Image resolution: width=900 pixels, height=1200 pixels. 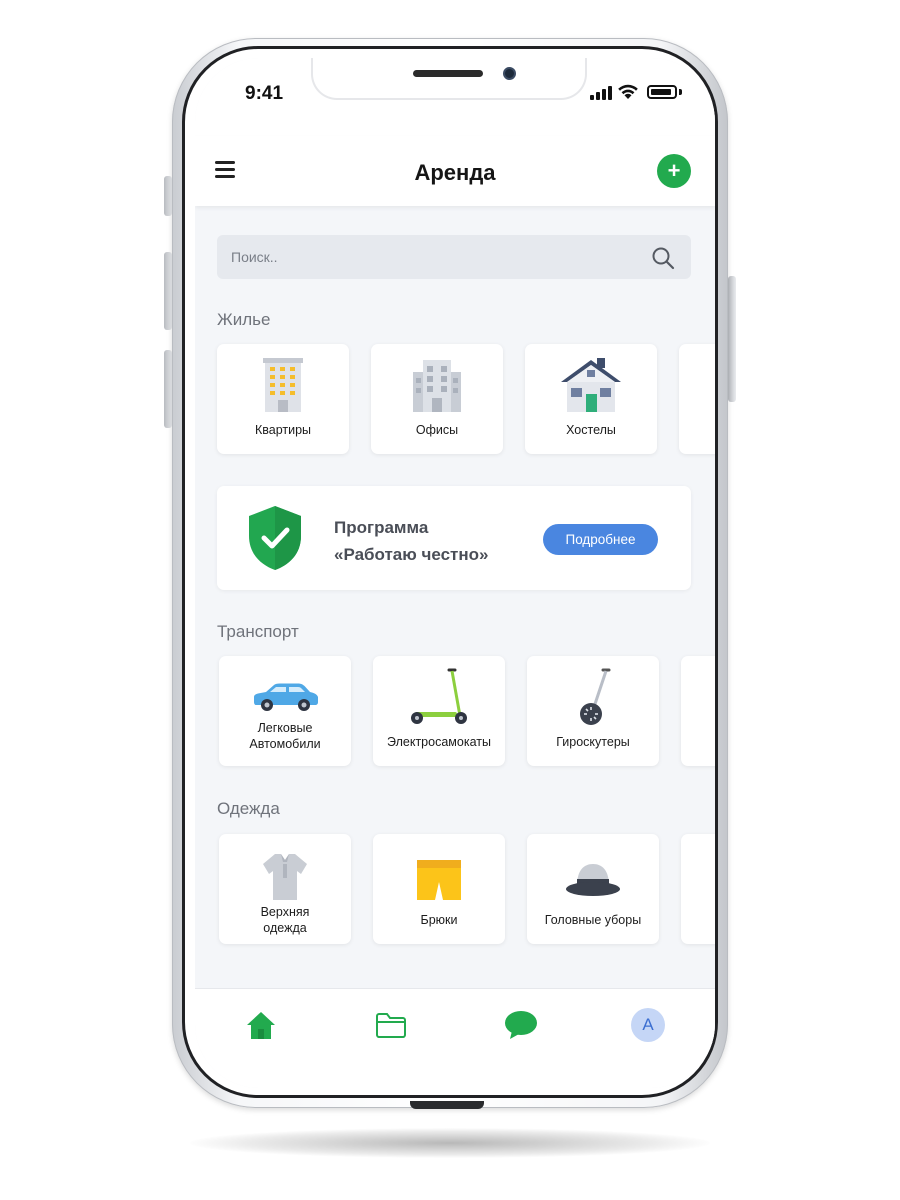 I want to click on speaker, so click(x=448, y=73).